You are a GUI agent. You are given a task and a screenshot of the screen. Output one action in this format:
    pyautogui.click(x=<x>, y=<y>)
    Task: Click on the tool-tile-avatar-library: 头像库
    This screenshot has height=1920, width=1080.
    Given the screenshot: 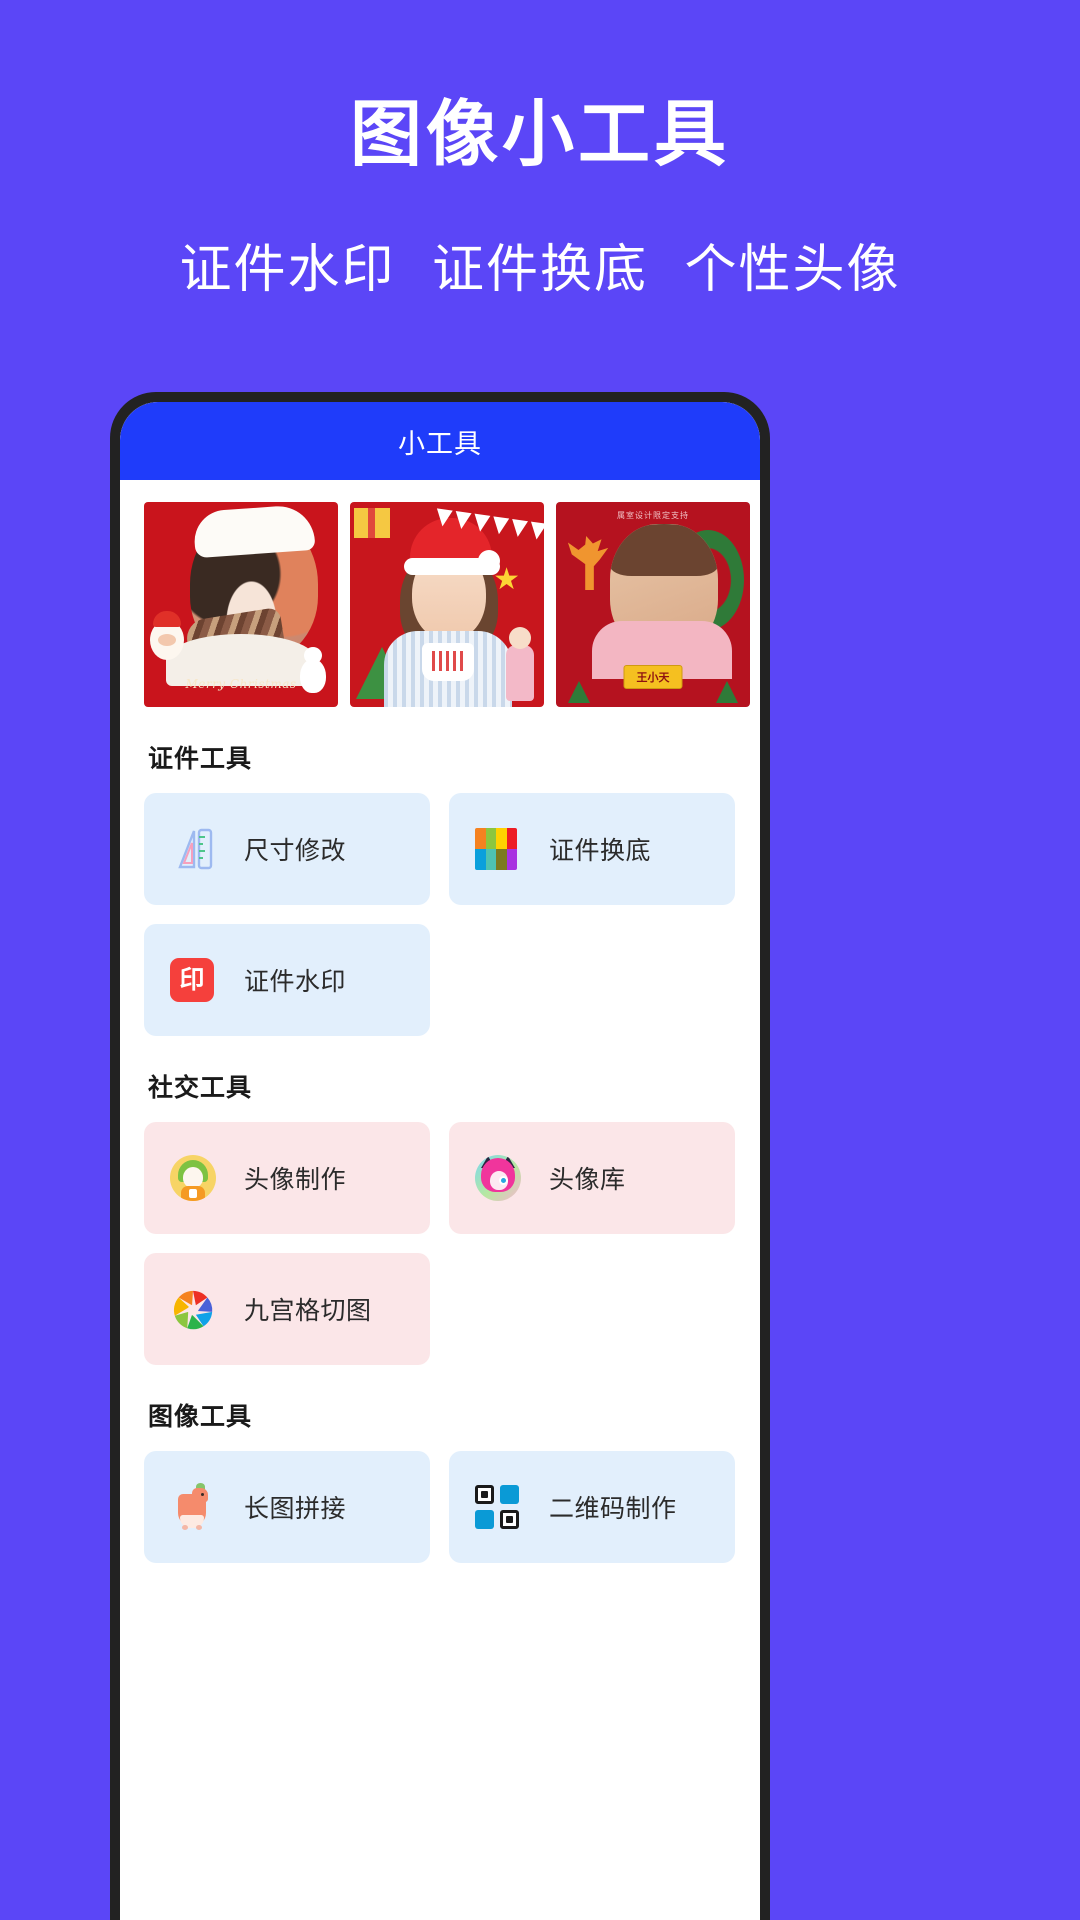 What is the action you would take?
    pyautogui.click(x=592, y=1178)
    